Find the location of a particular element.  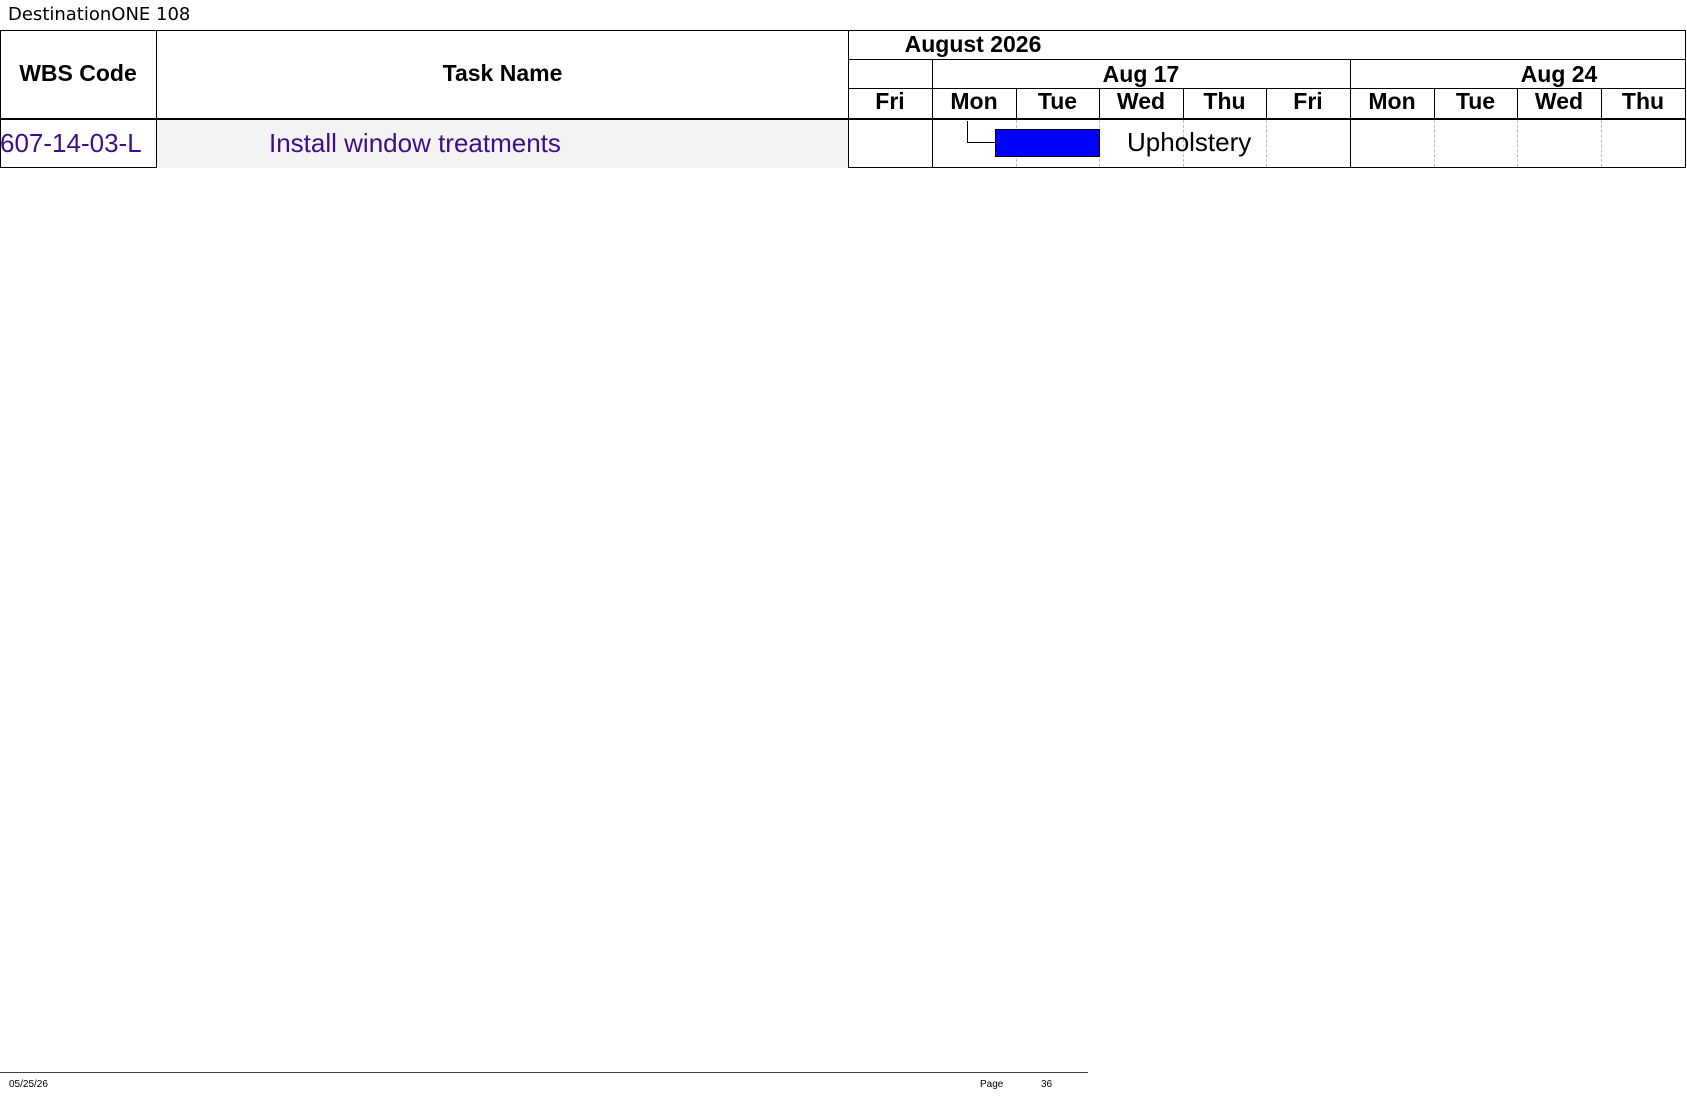

dependency-link-vertical is located at coordinates (967, 132).